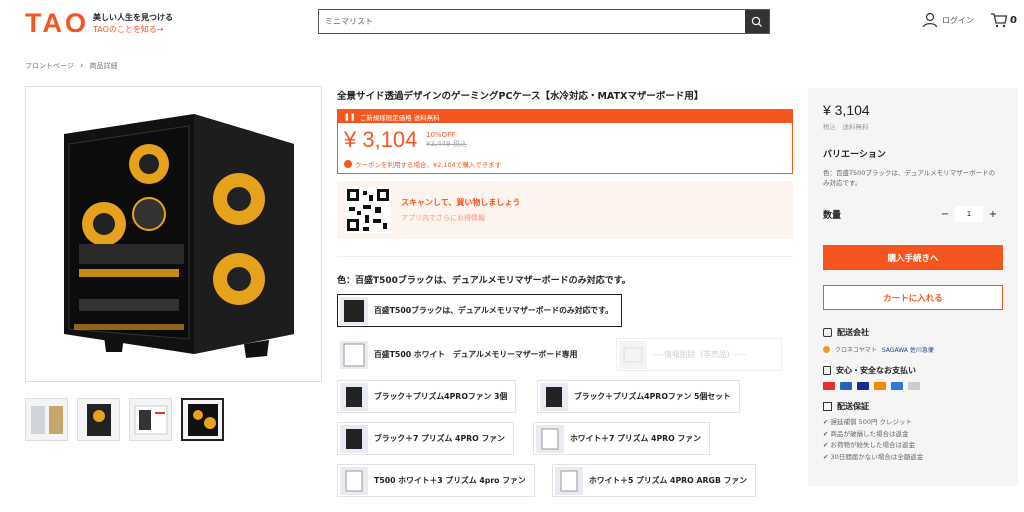 The height and width of the screenshot is (512, 1024). I want to click on add-to-cart-button: カートに入れる, so click(913, 297).